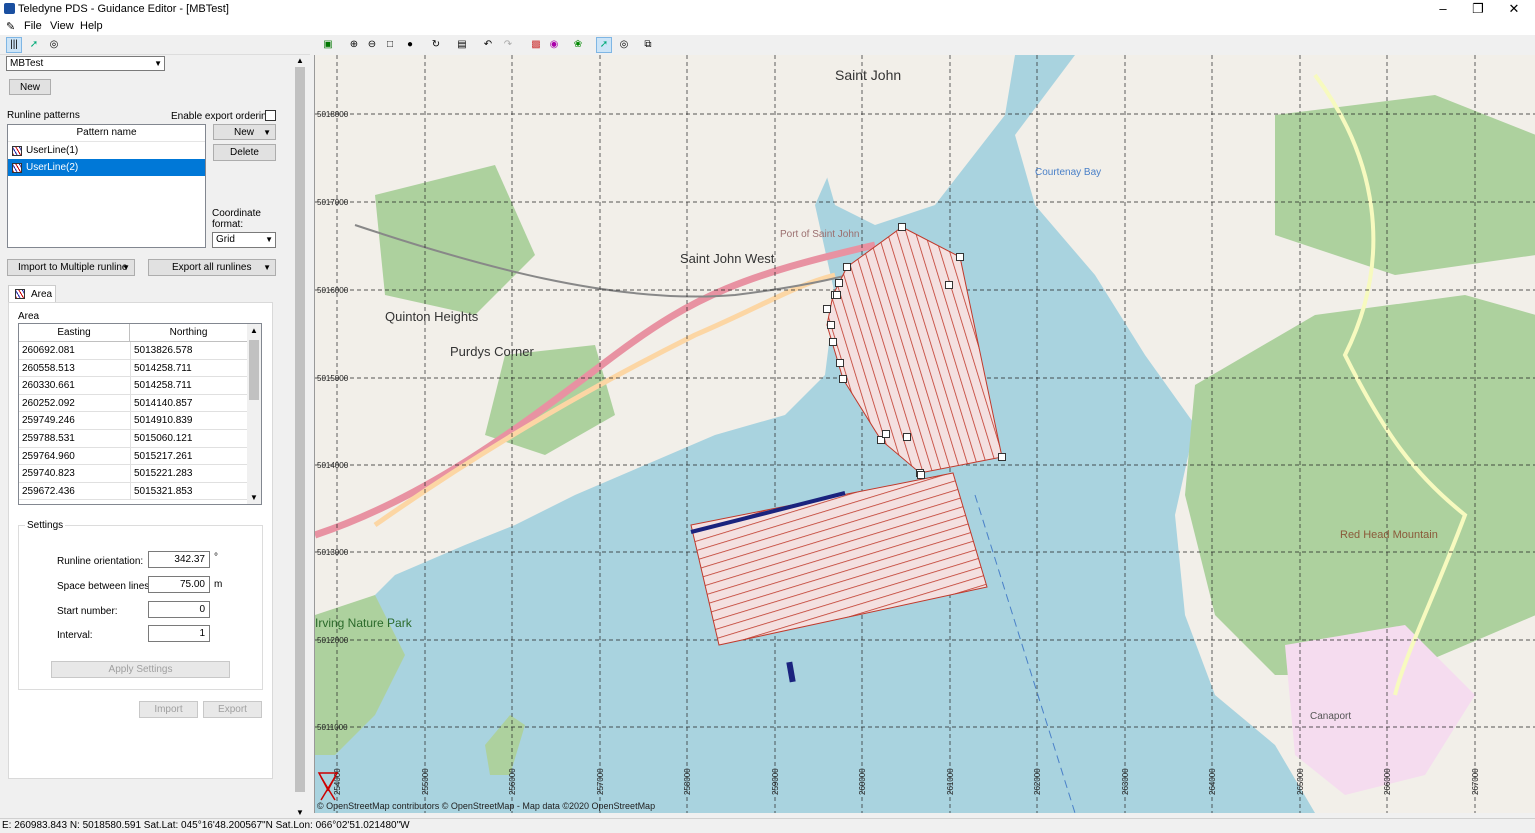 This screenshot has height=833, width=1535. What do you see at coordinates (12, 26) in the screenshot?
I see `app-menu-icon: ✎` at bounding box center [12, 26].